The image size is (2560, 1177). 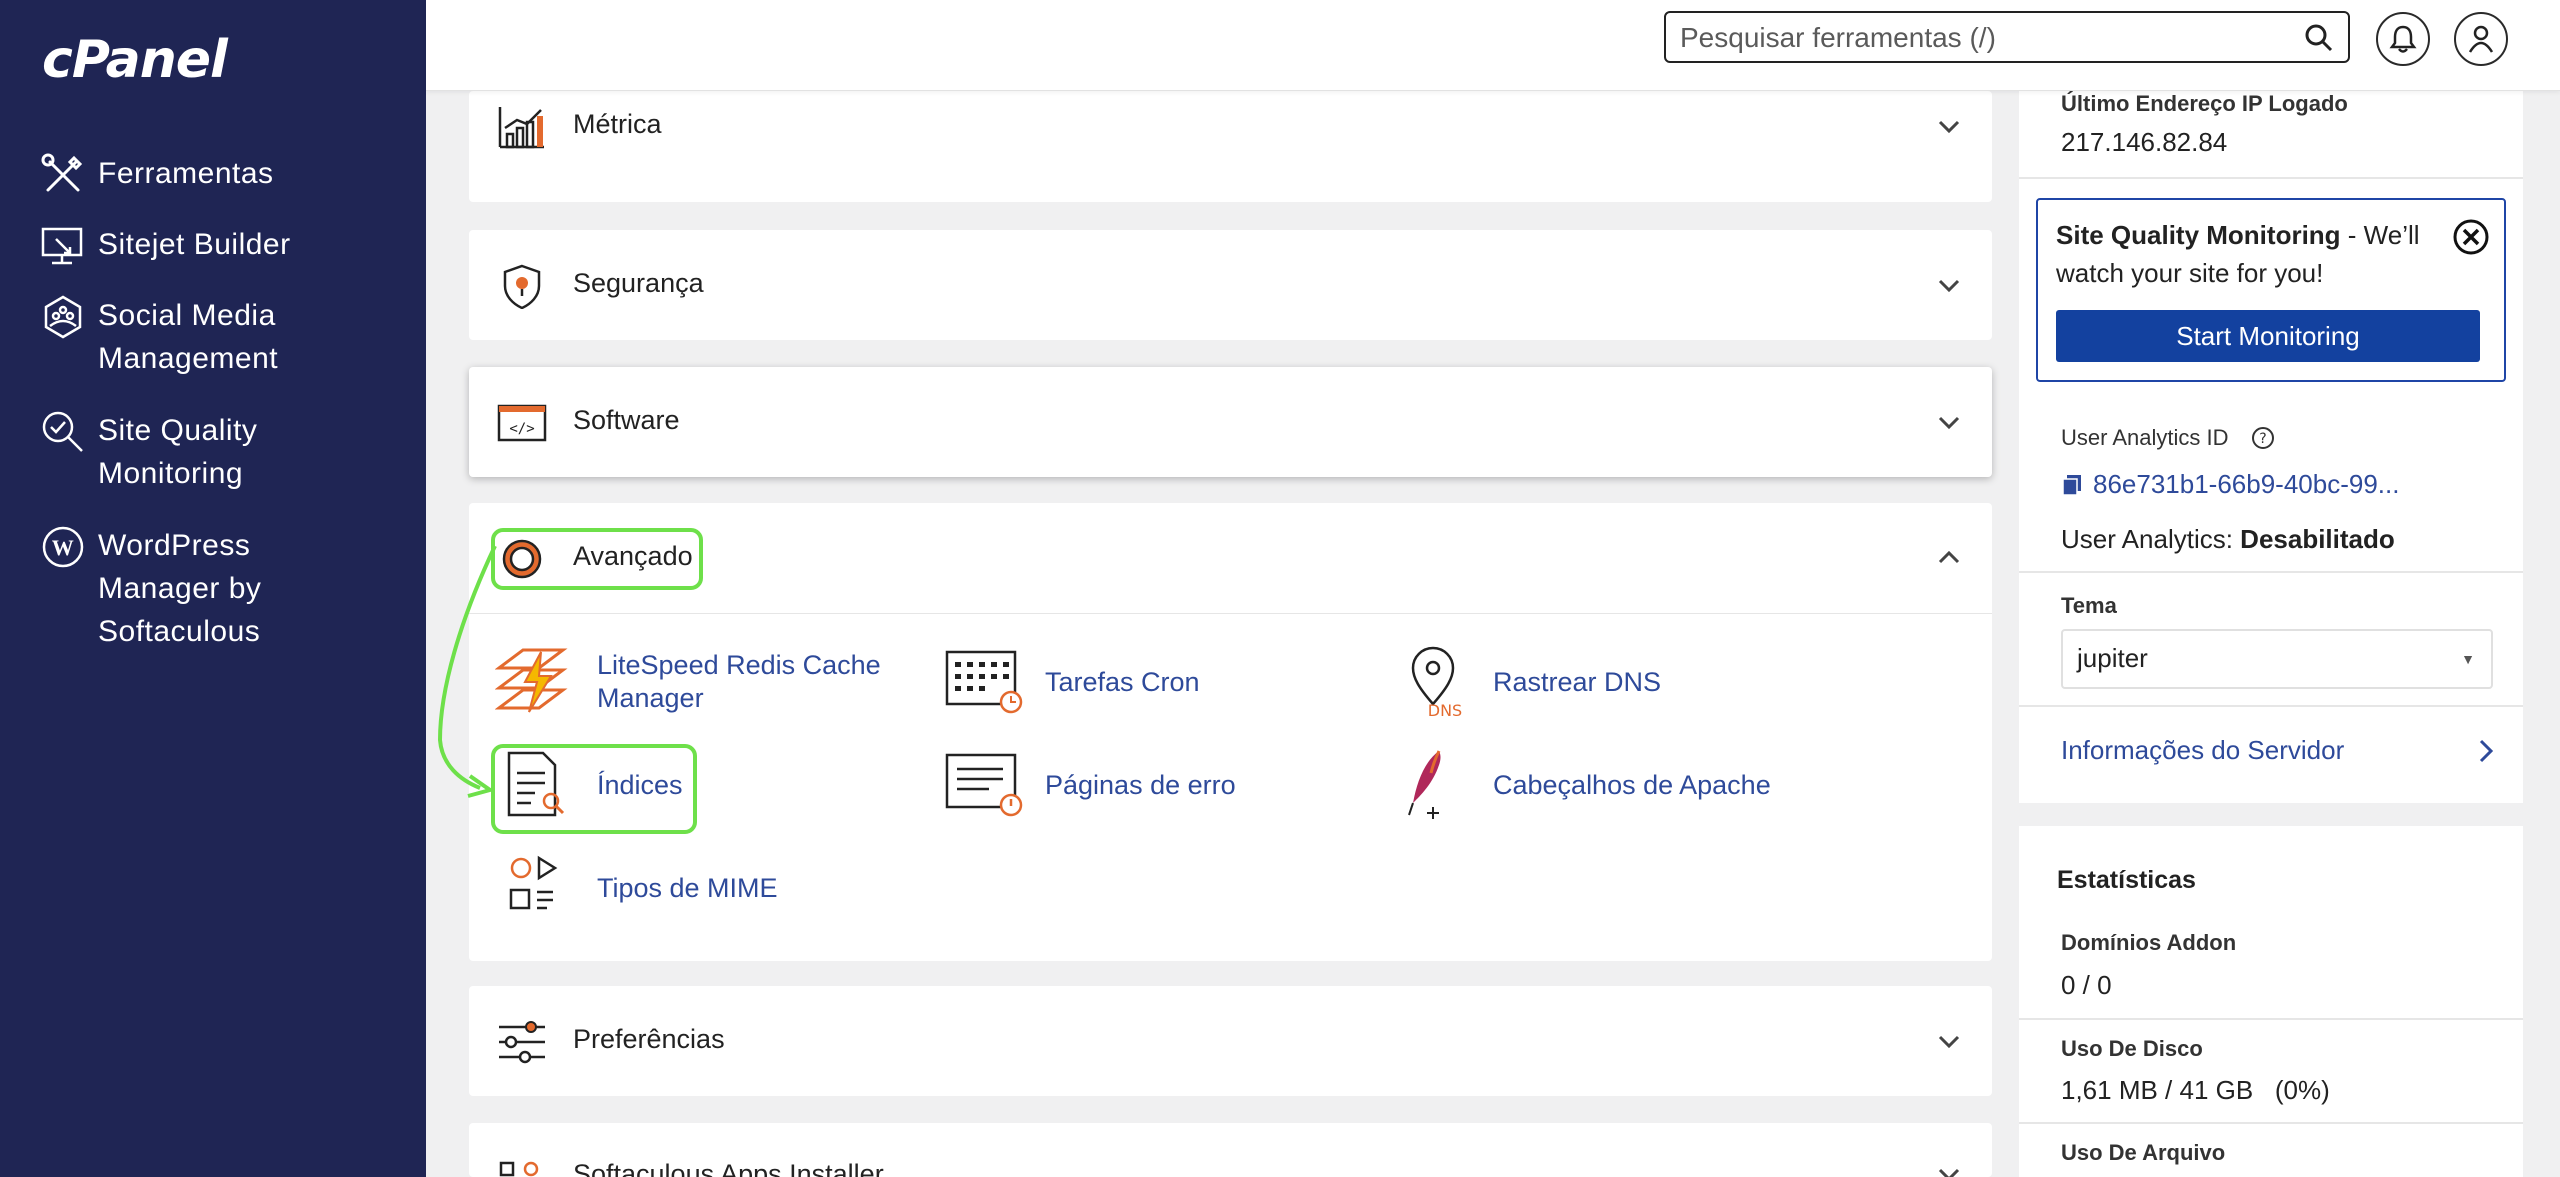 I want to click on user-menu-button, so click(x=2481, y=39).